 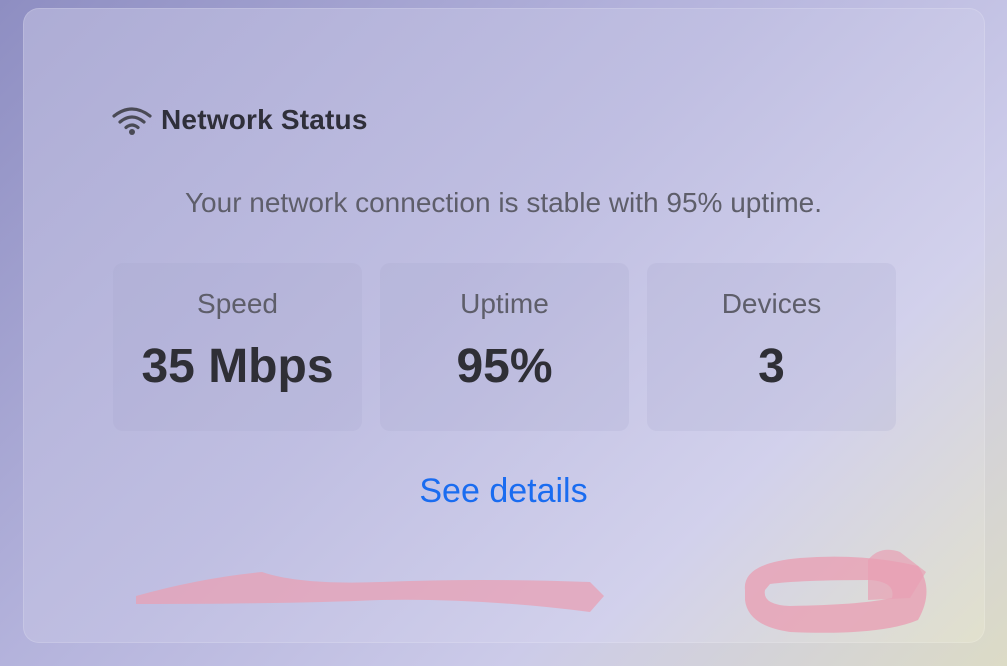 What do you see at coordinates (503, 491) in the screenshot?
I see `see-details-link: See details` at bounding box center [503, 491].